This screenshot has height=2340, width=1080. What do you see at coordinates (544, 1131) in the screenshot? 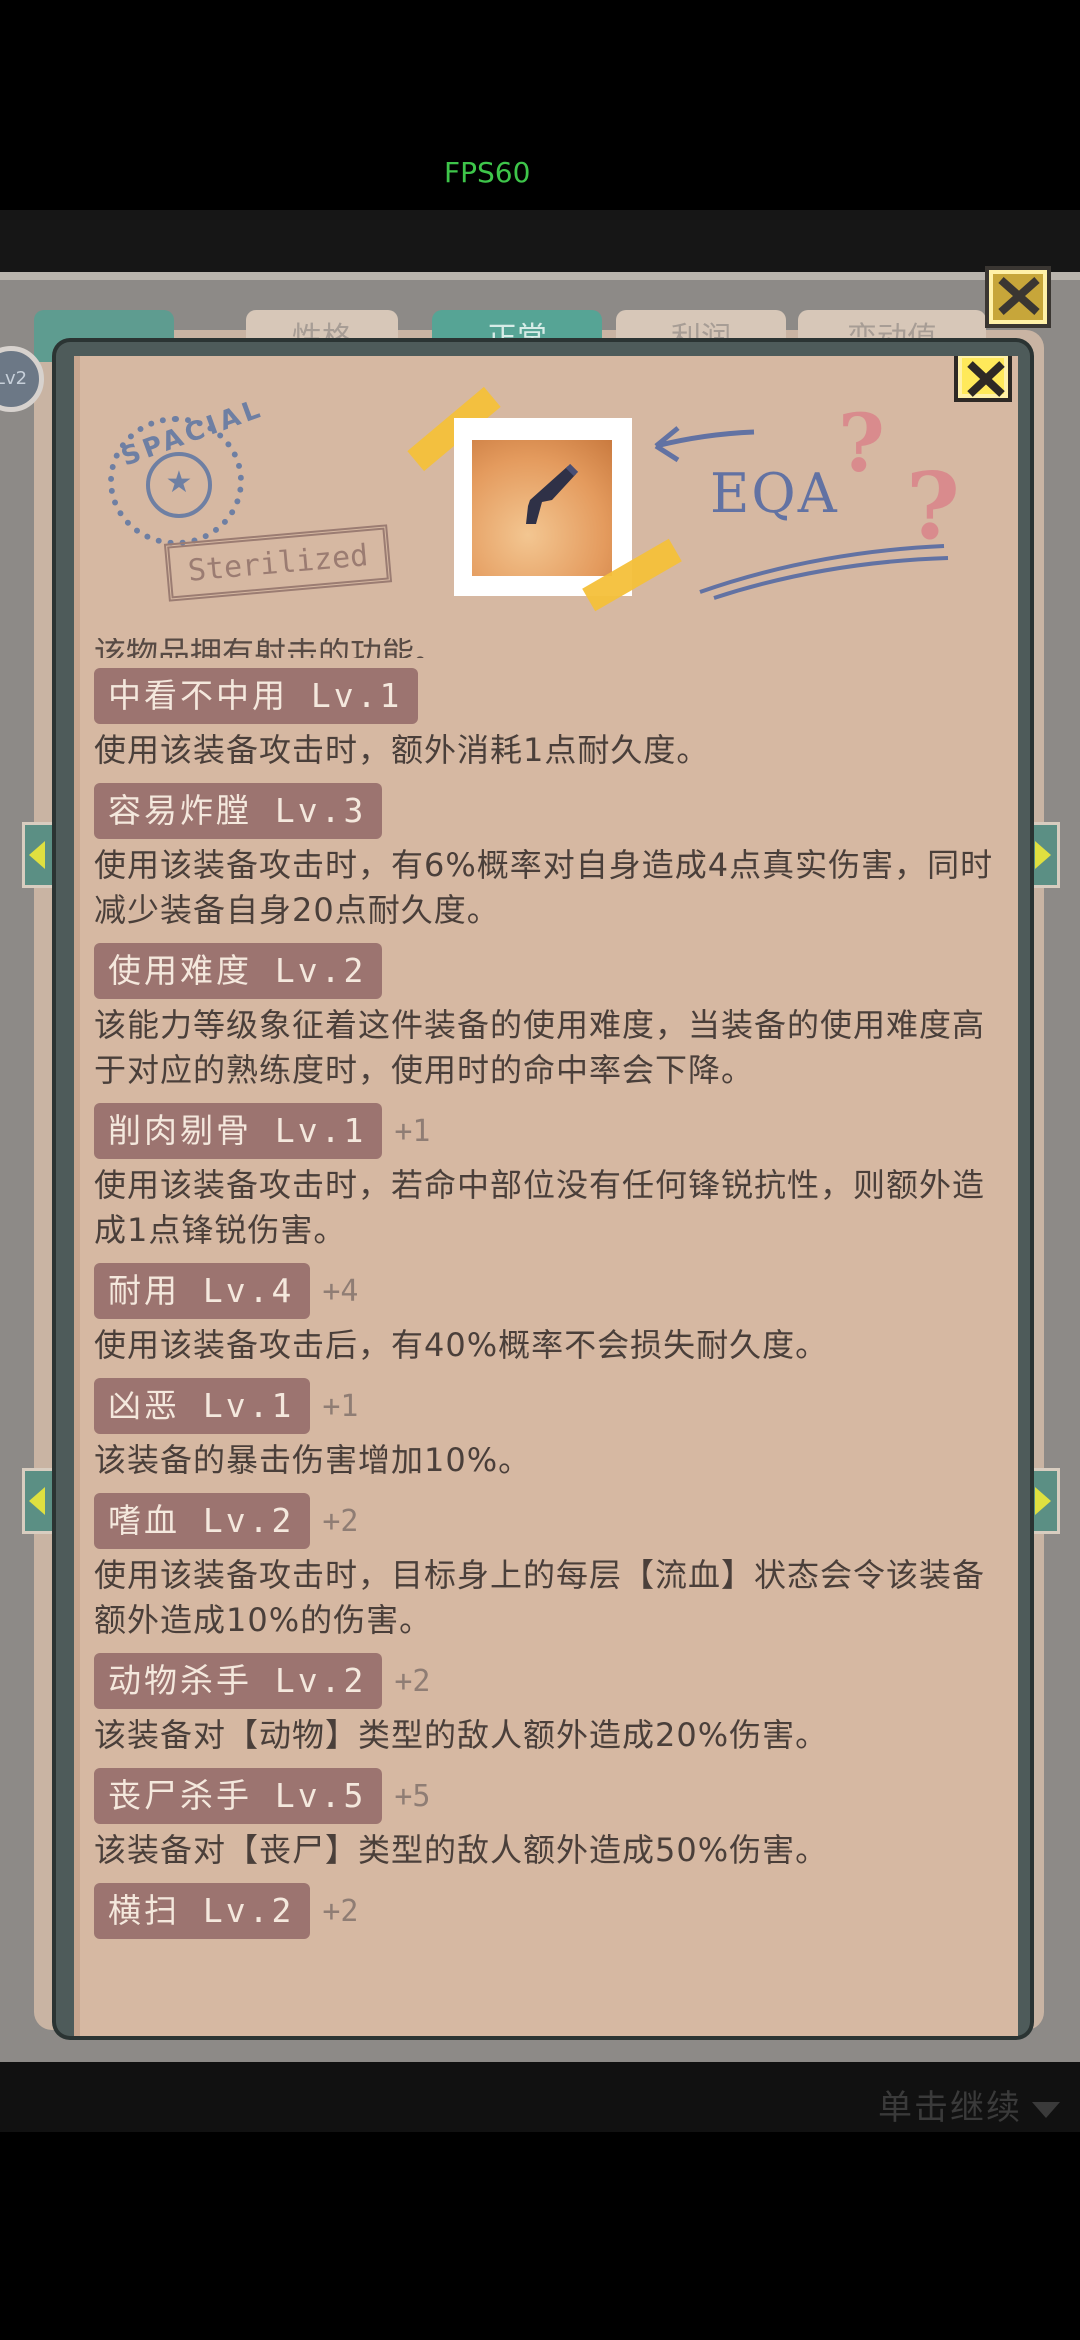
I see `ability-row: 削肉剔骨 Lv.1 +1` at bounding box center [544, 1131].